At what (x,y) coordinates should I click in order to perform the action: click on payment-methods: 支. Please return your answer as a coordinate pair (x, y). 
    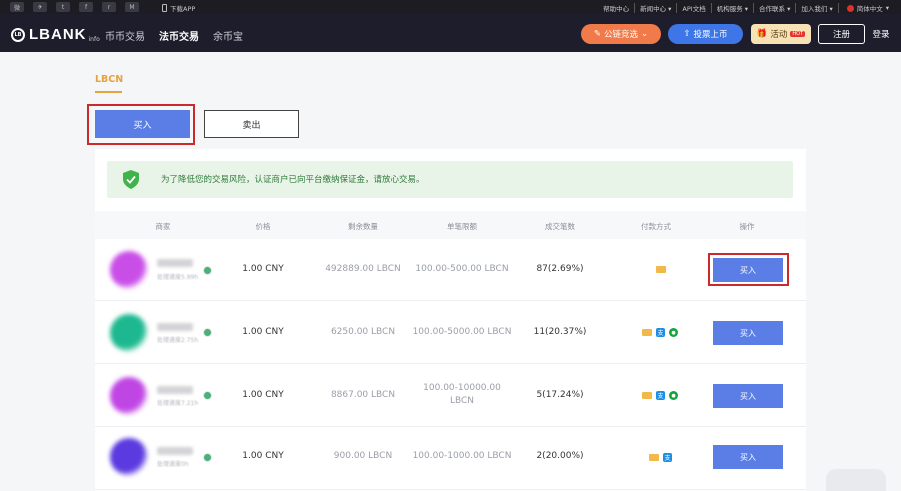
    Looking at the image, I should click on (660, 457).